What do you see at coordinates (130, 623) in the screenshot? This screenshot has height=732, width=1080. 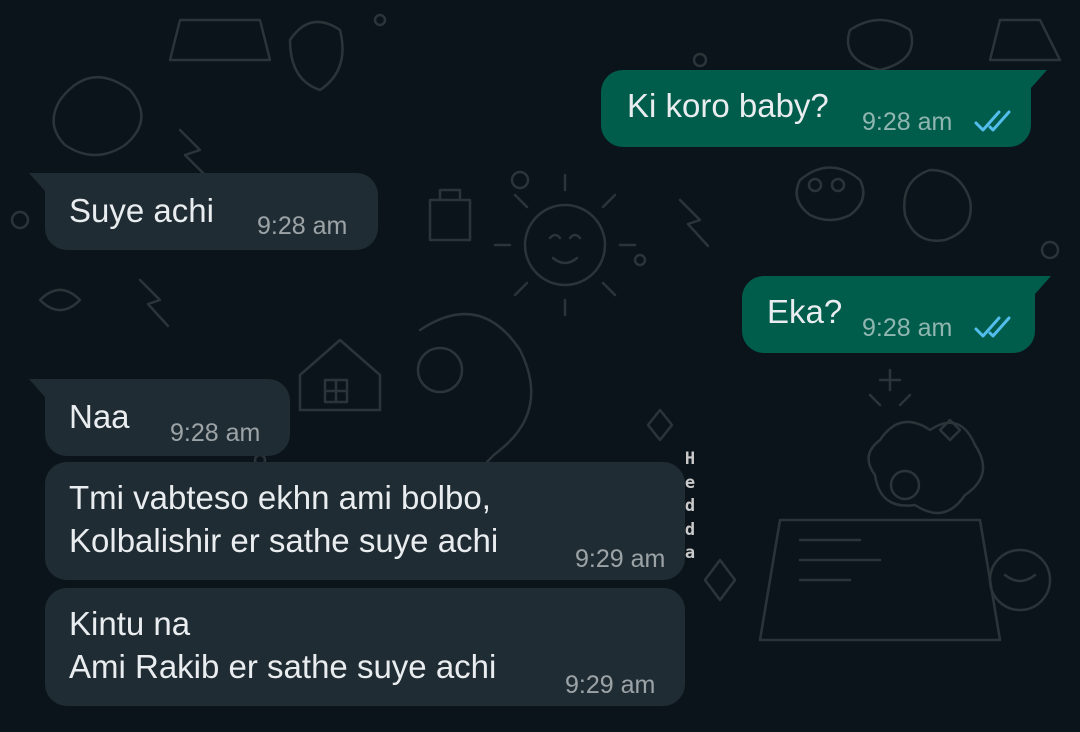 I see `message-line: Kintu na` at bounding box center [130, 623].